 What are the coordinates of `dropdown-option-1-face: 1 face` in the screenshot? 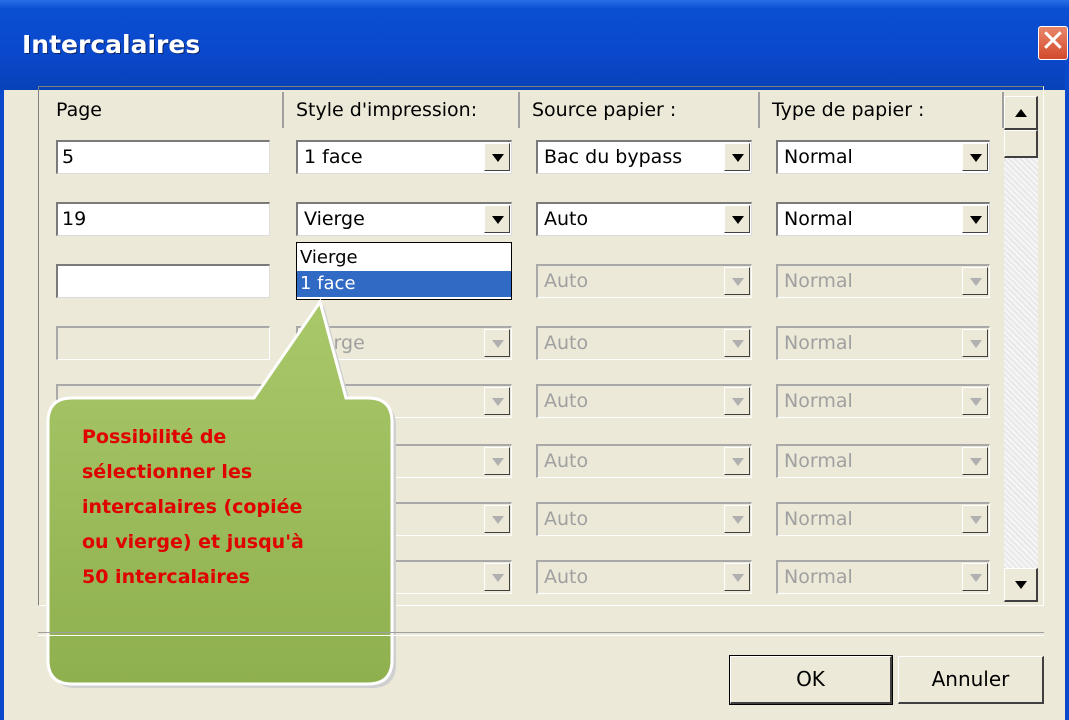 It's located at (404, 284).